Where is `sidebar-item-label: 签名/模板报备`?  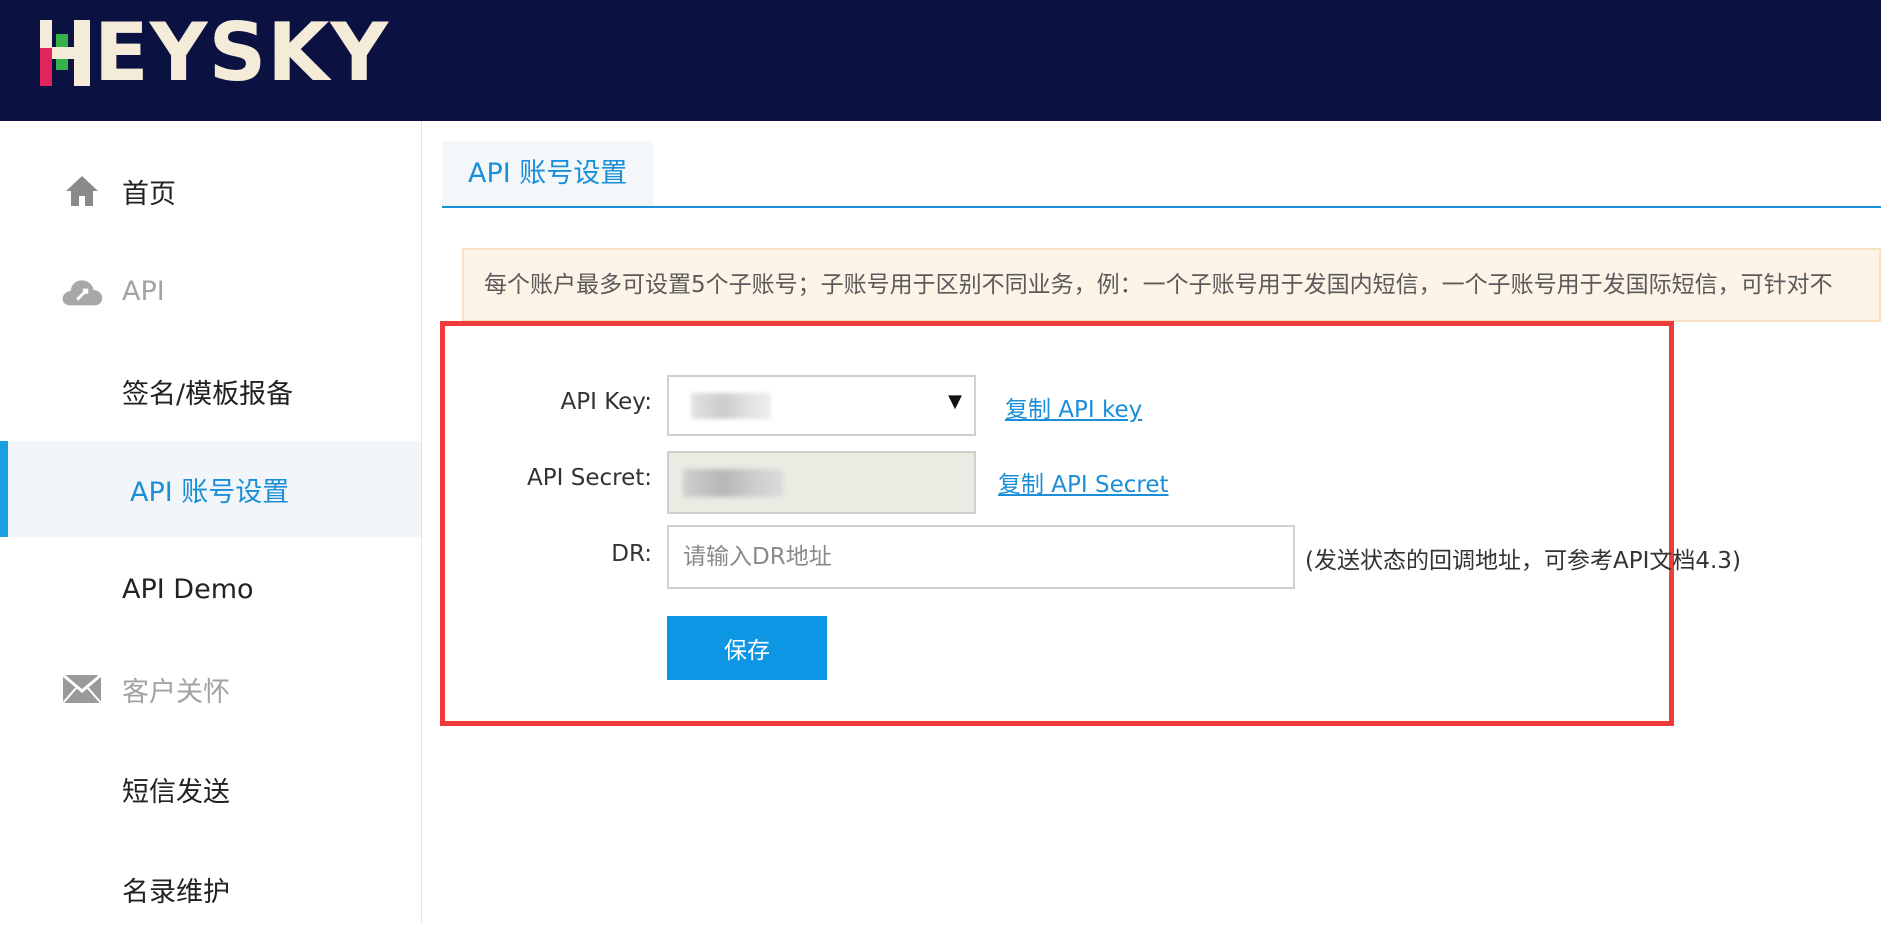
sidebar-item-label: 签名/模板报备 is located at coordinates (208, 394).